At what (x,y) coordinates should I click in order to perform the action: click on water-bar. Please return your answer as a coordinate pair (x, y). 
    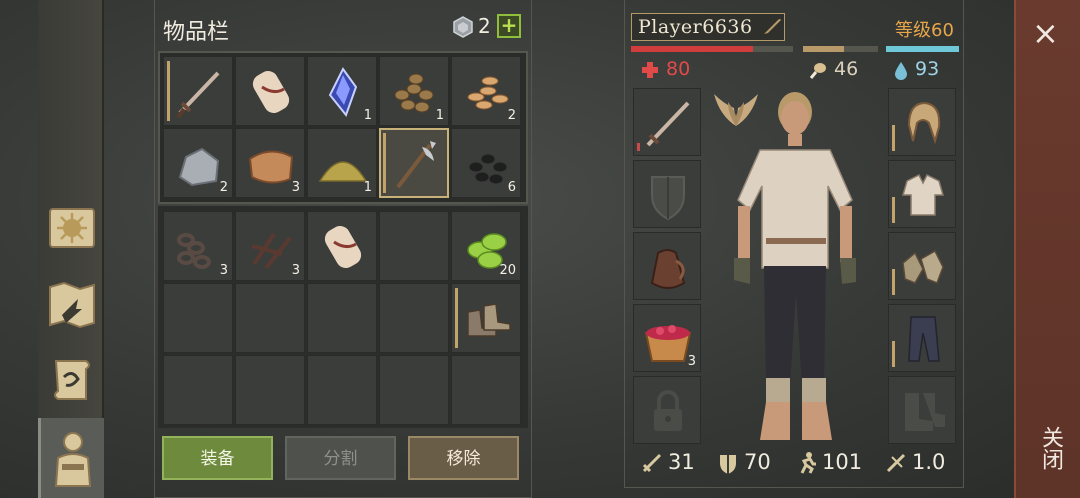
    Looking at the image, I should click on (922, 49).